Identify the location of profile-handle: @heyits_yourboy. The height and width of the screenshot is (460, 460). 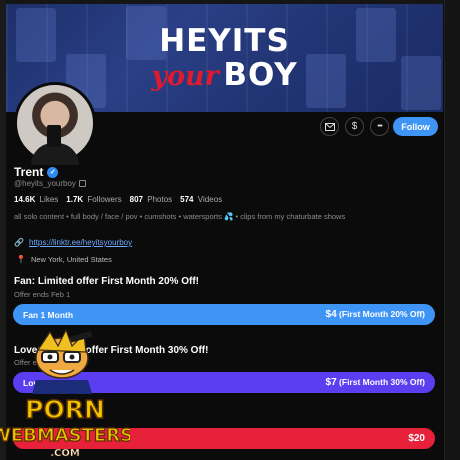
(45, 183).